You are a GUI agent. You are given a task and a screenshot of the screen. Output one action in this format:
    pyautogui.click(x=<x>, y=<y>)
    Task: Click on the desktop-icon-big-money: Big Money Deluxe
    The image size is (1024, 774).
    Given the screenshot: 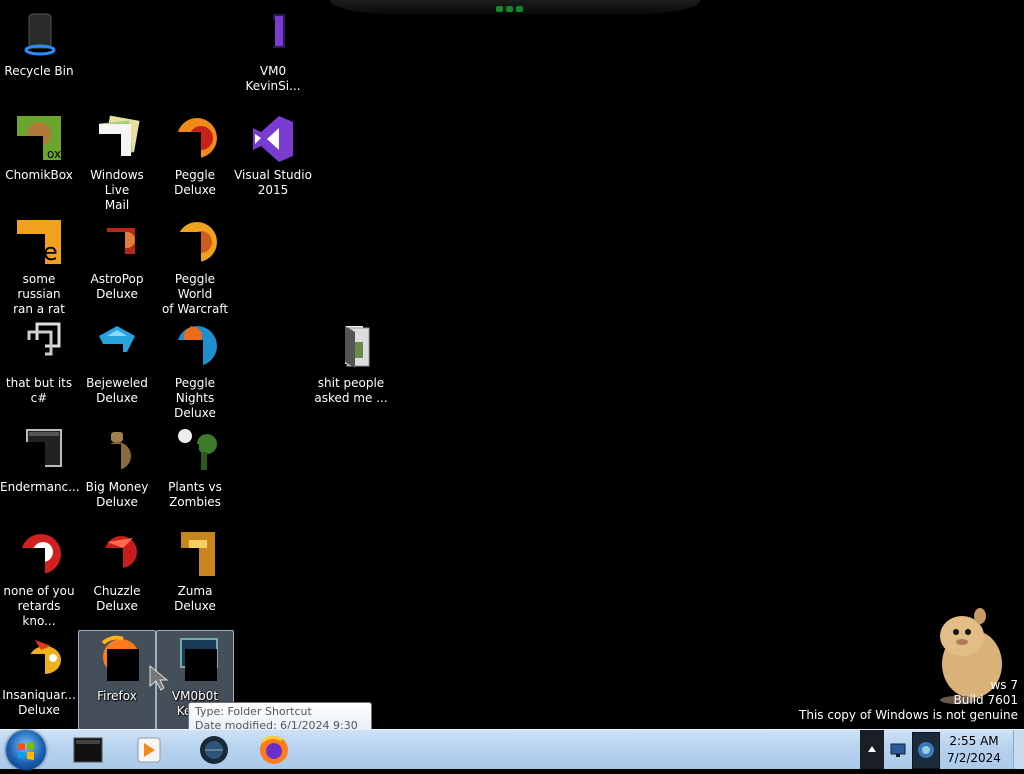 What is the action you would take?
    pyautogui.click(x=117, y=472)
    